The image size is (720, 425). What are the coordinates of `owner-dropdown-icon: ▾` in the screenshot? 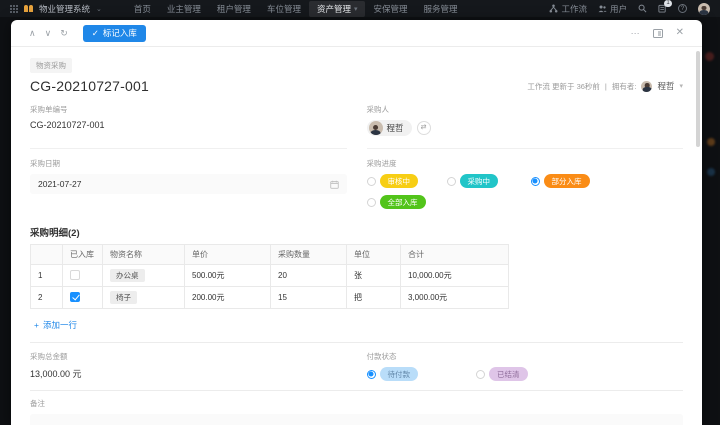 It's located at (681, 86).